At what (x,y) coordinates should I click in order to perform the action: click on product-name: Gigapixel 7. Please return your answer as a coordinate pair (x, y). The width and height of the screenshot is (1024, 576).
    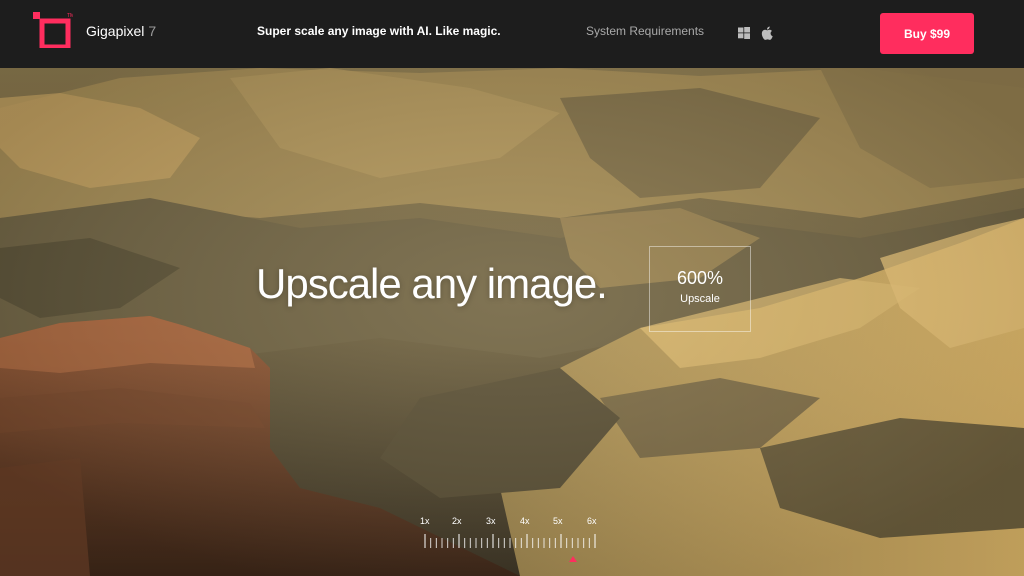
    Looking at the image, I should click on (121, 31).